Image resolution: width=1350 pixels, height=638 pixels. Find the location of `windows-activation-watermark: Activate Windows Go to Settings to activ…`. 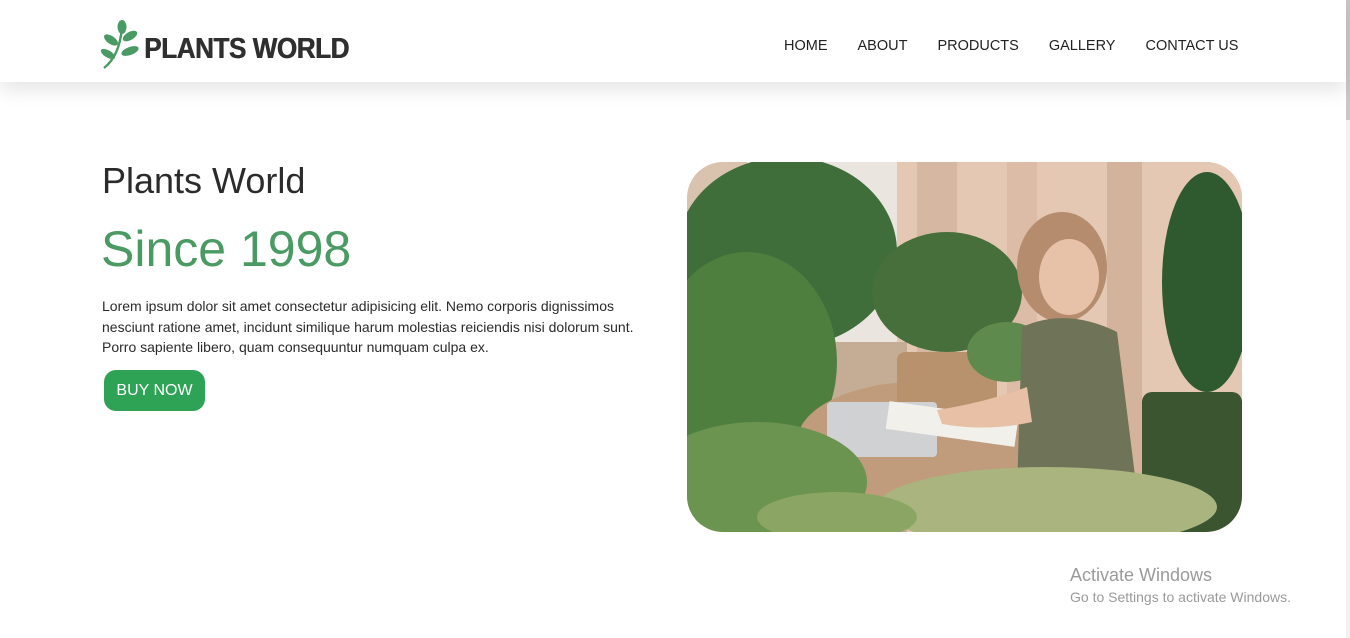

windows-activation-watermark: Activate Windows Go to Settings to activ… is located at coordinates (1180, 585).